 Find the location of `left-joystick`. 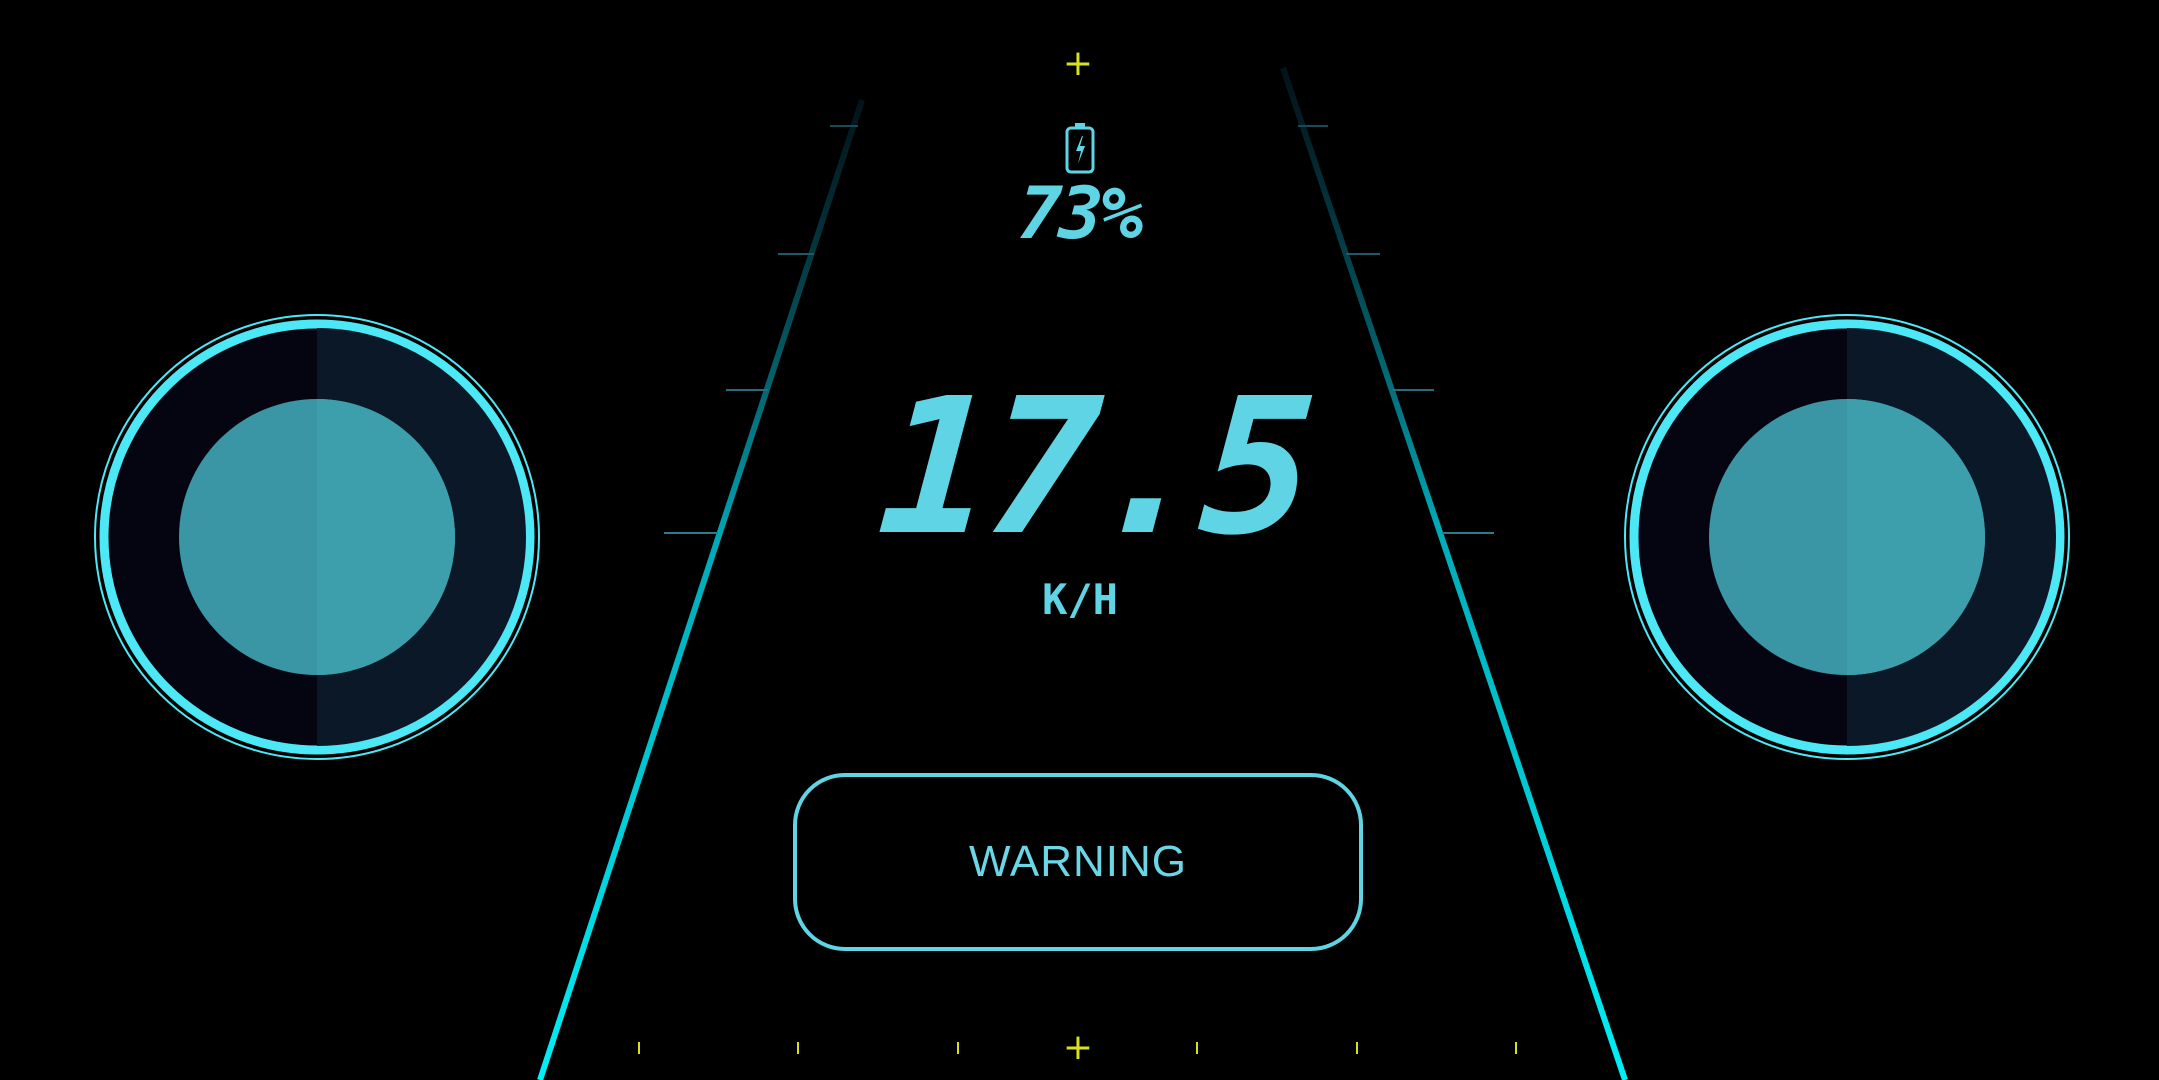

left-joystick is located at coordinates (317, 537).